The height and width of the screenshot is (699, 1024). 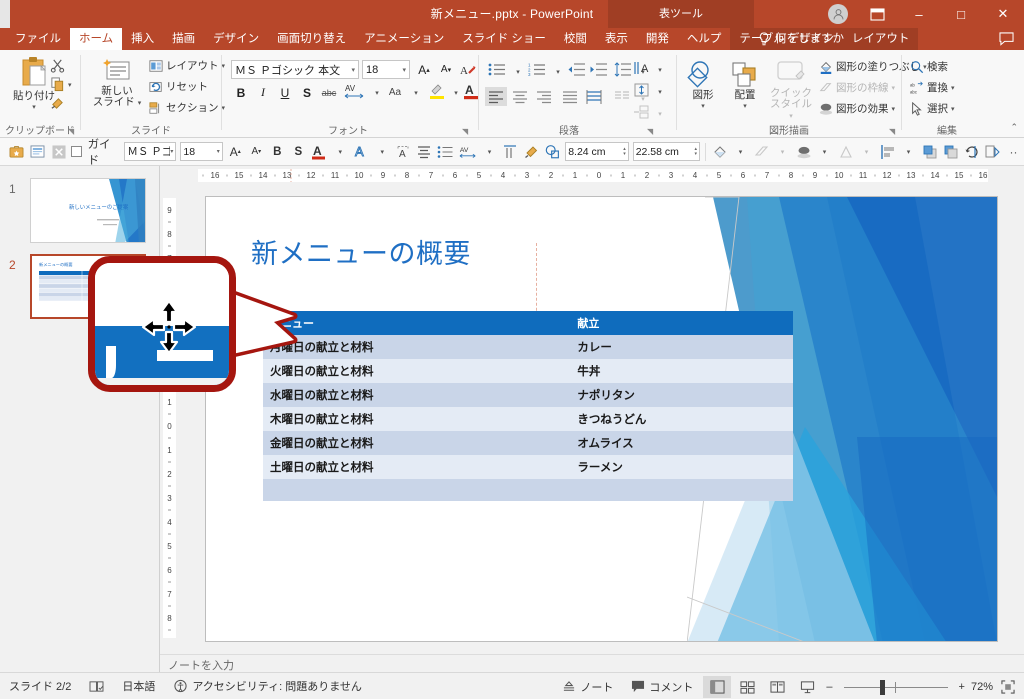 I want to click on close-box-icon, so click(x=58, y=152).